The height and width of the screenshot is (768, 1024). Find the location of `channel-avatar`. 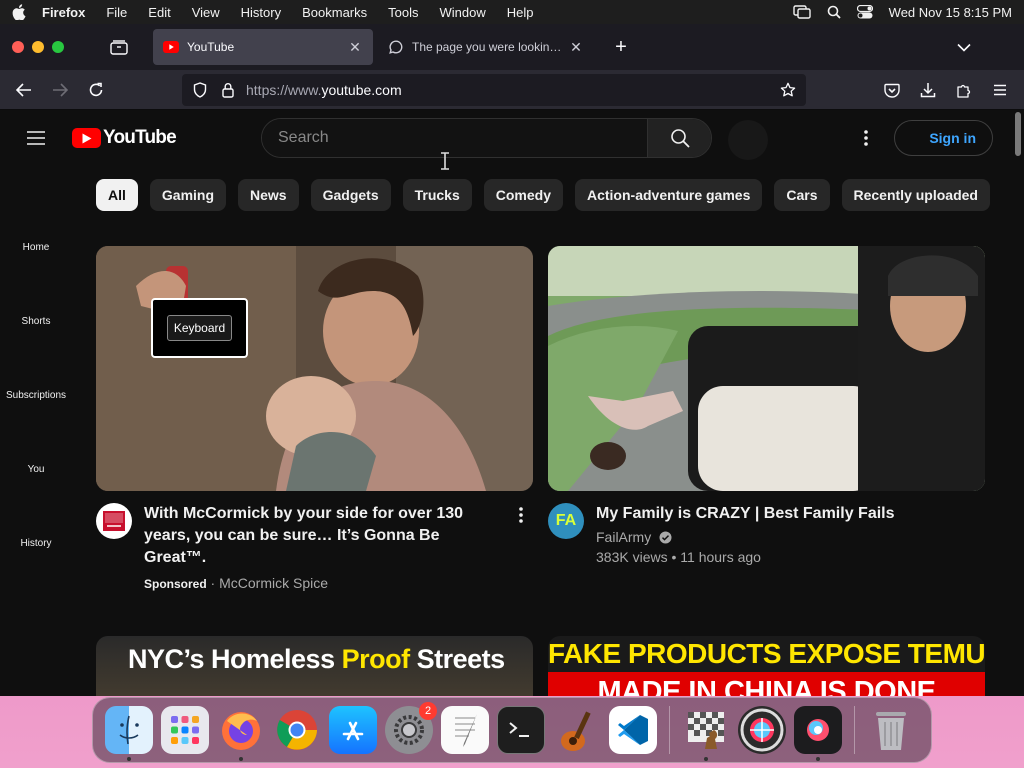

channel-avatar is located at coordinates (114, 521).